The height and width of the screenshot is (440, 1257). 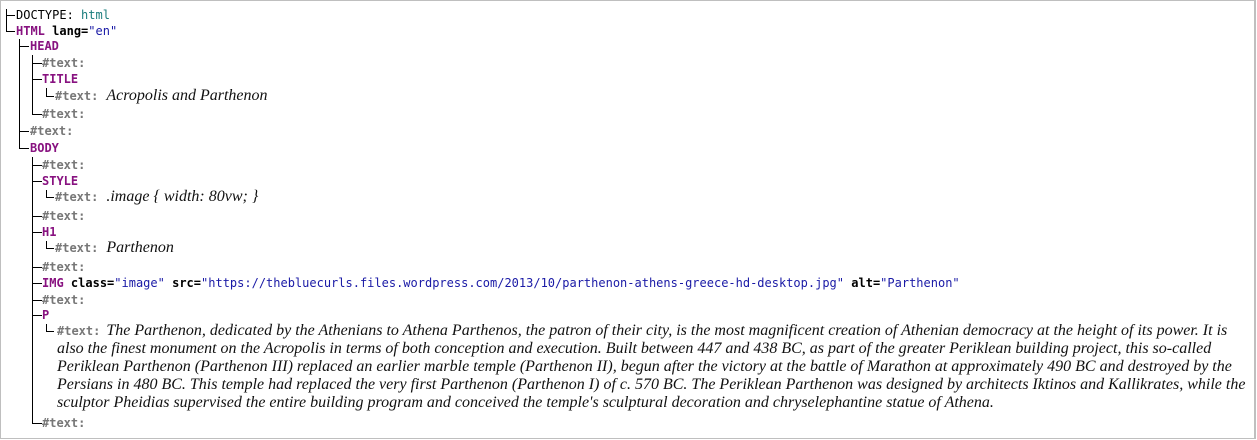 What do you see at coordinates (182, 196) in the screenshot?
I see `style-text-content: .image { width: 80vw; }` at bounding box center [182, 196].